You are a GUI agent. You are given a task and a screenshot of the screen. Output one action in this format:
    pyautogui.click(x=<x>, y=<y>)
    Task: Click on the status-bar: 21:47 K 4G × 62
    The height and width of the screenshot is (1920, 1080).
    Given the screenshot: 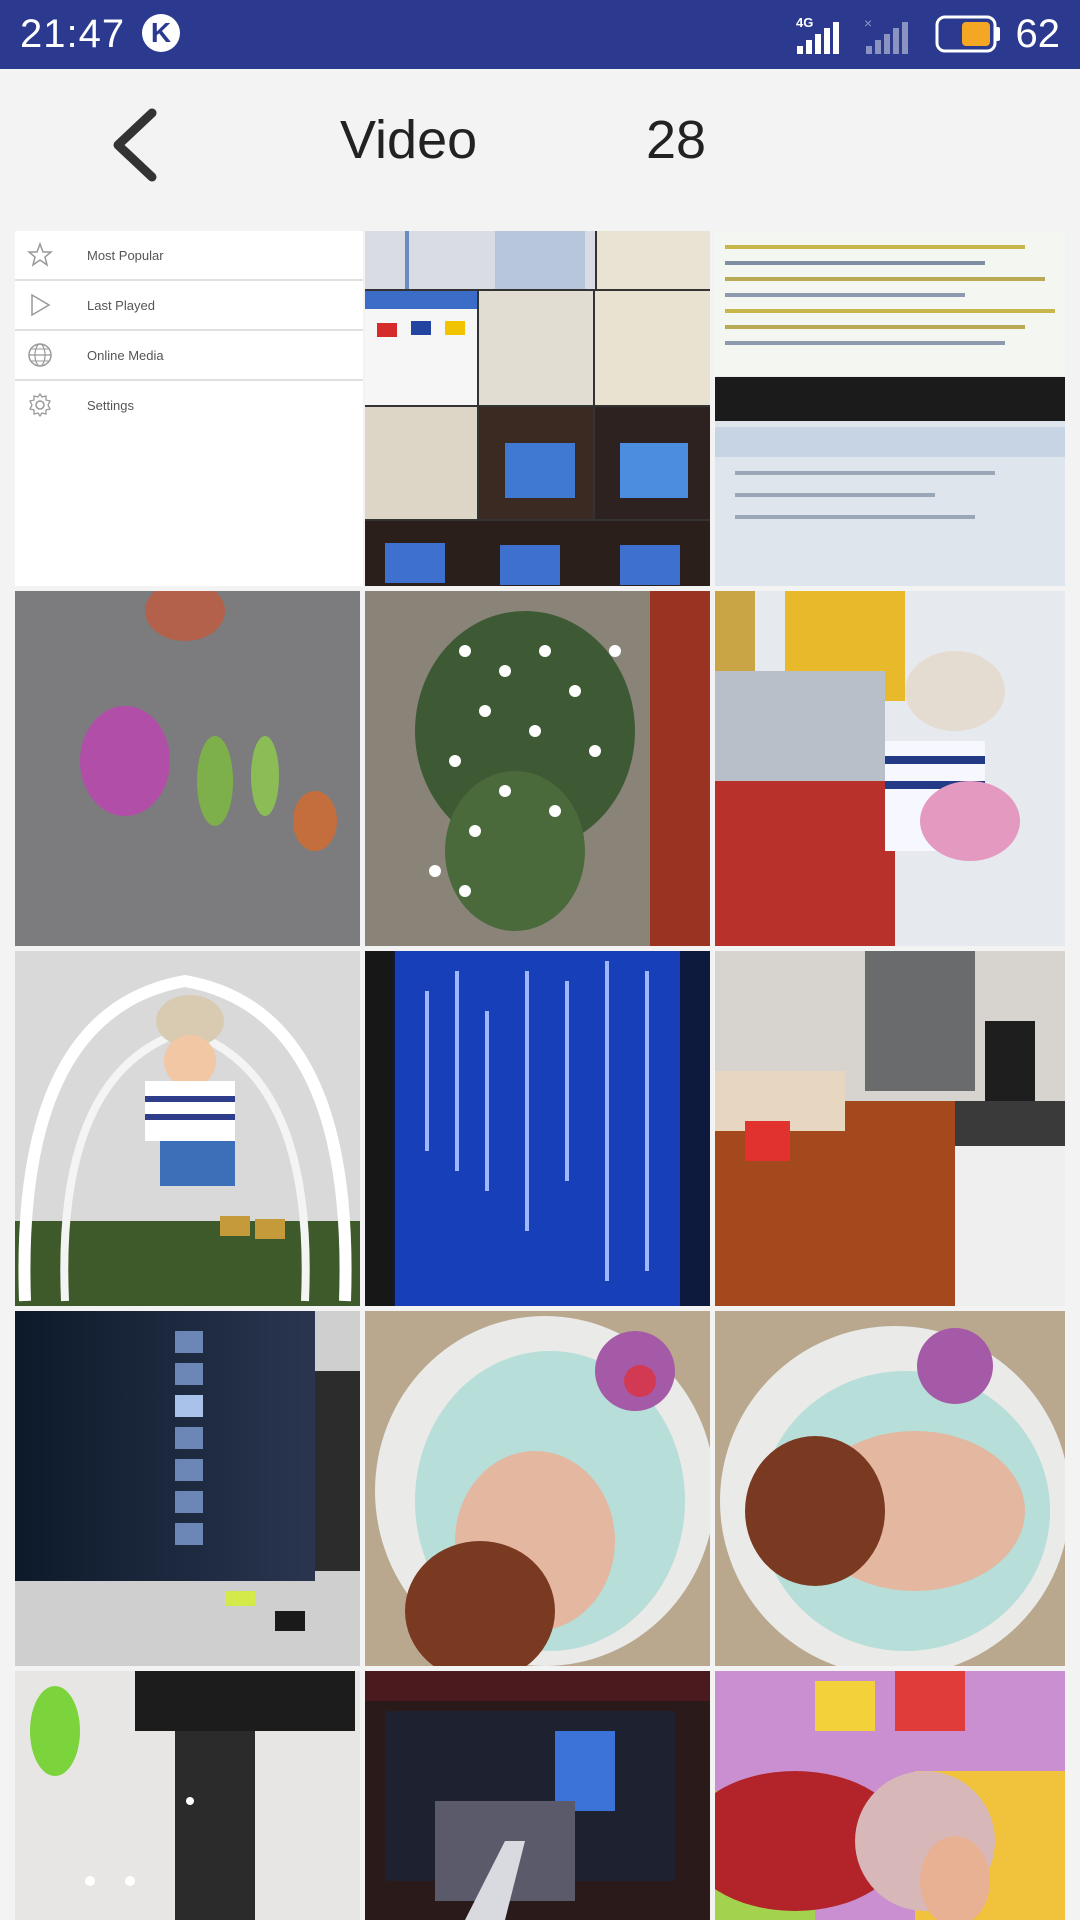 What is the action you would take?
    pyautogui.click(x=540, y=34)
    